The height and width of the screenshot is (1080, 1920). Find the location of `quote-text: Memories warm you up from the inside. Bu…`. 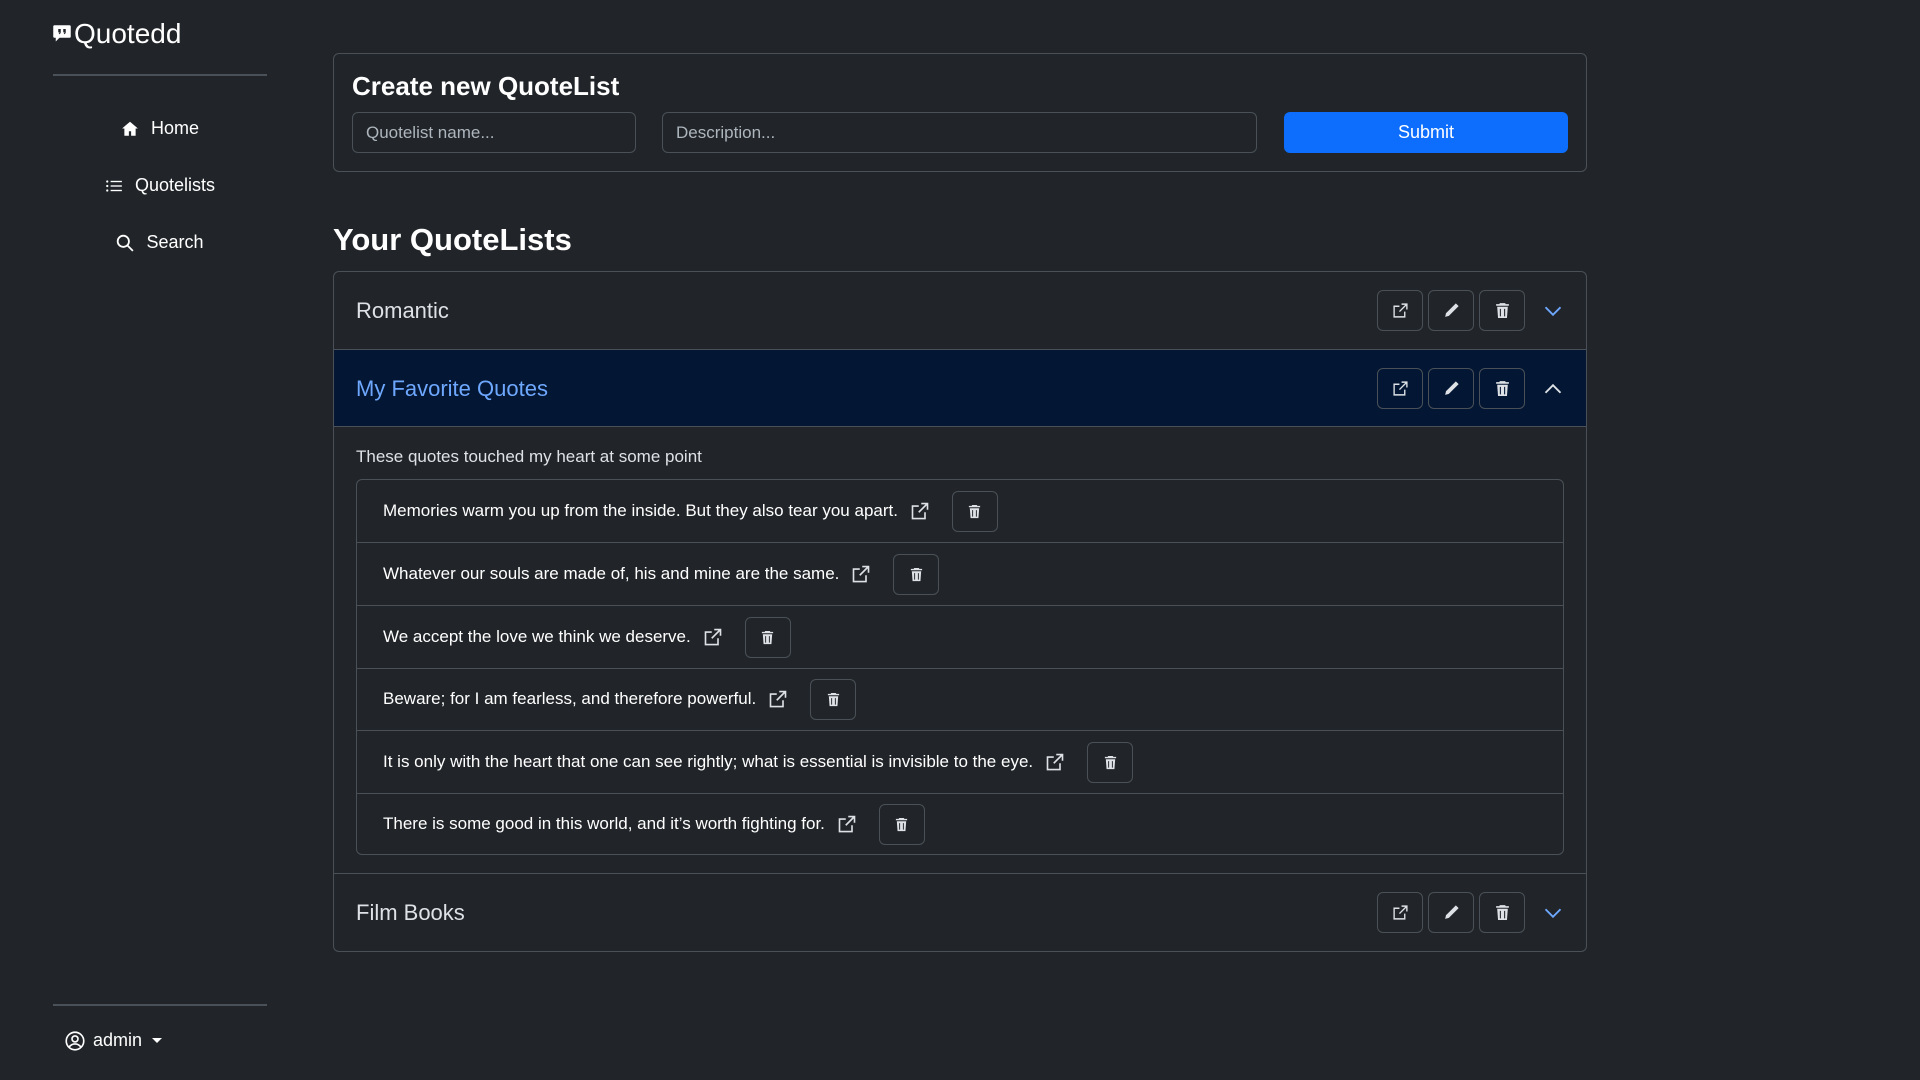

quote-text: Memories warm you up from the inside. Bu… is located at coordinates (640, 510).